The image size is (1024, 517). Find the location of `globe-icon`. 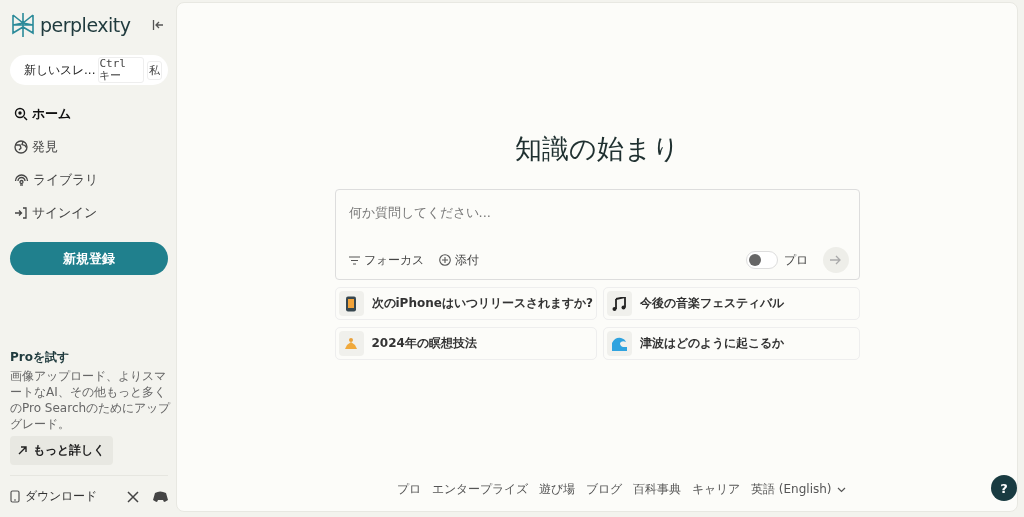

globe-icon is located at coordinates (21, 147).